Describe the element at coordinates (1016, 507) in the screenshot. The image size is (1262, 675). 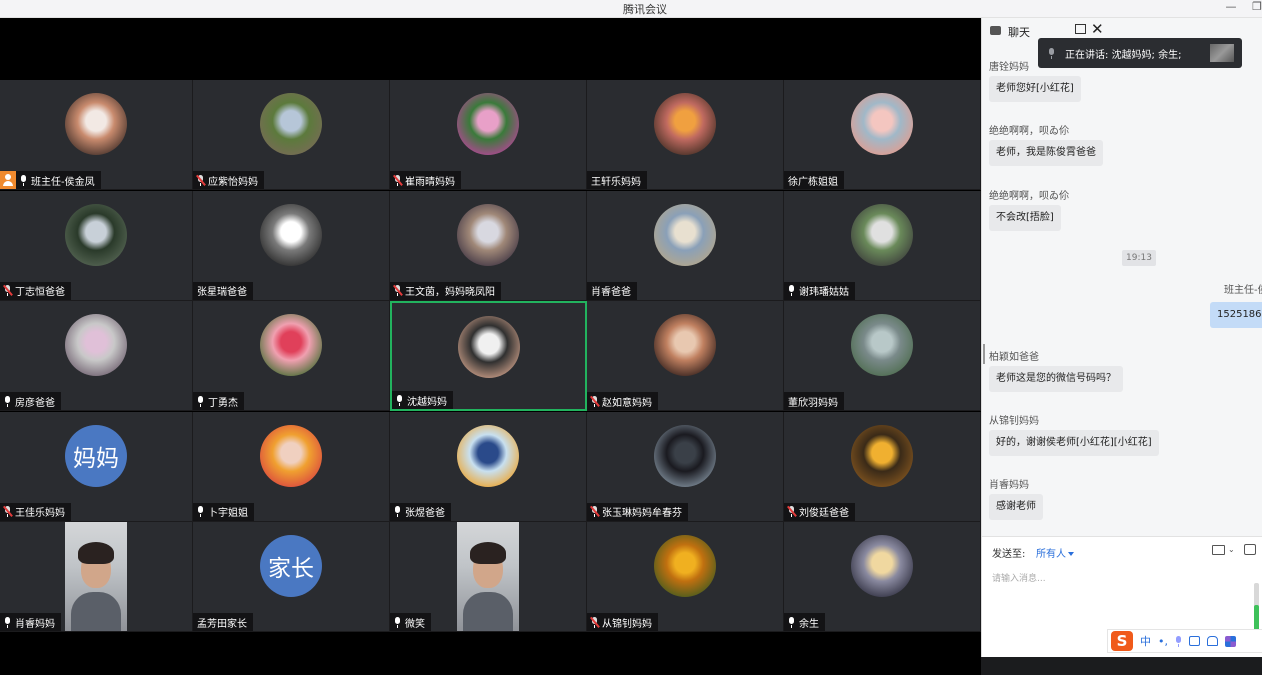
I see `message-bubble: 感谢老师` at that location.